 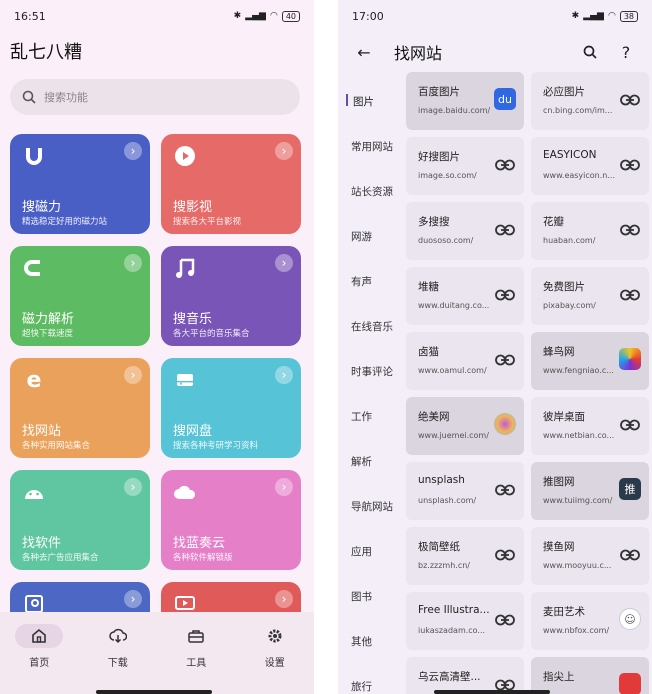 I want to click on category-label: 时事评论, so click(x=372, y=372).